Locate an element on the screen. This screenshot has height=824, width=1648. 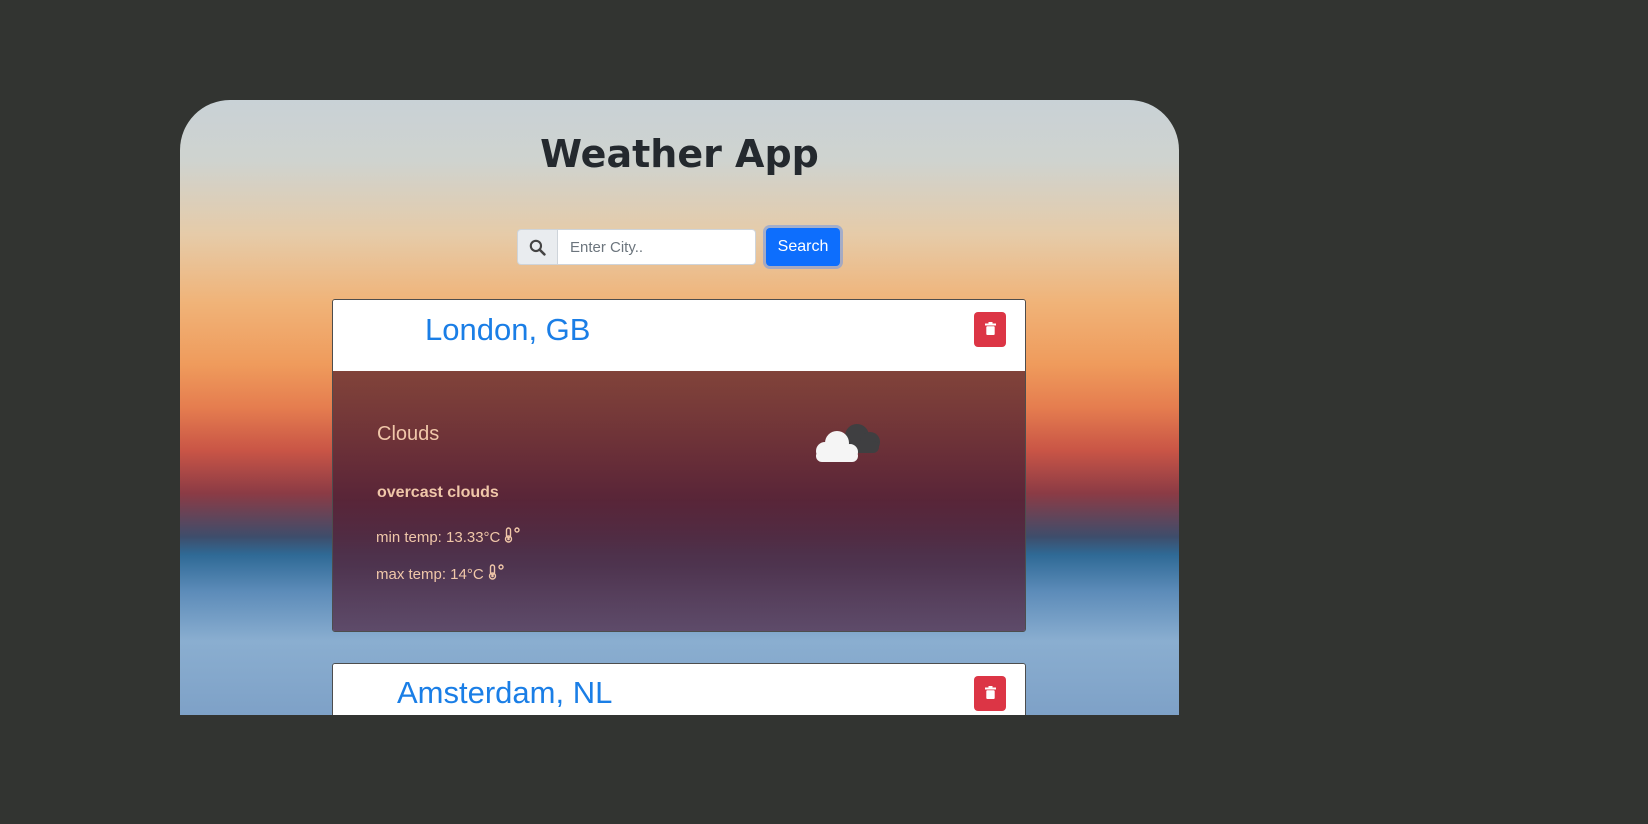
max-temp-text: max temp: 14°C is located at coordinates (430, 574).